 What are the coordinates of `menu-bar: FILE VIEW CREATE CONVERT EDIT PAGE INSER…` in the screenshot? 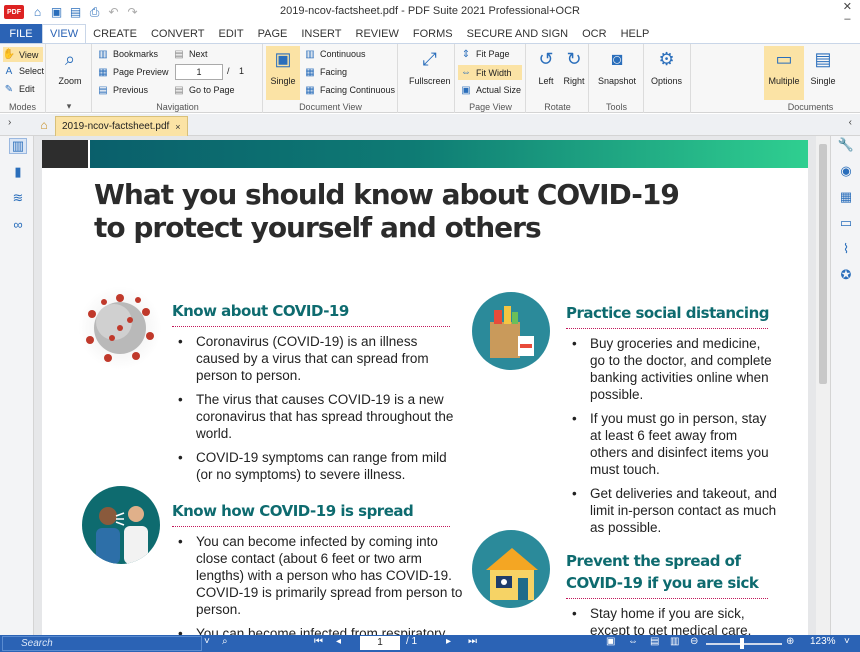 It's located at (430, 33).